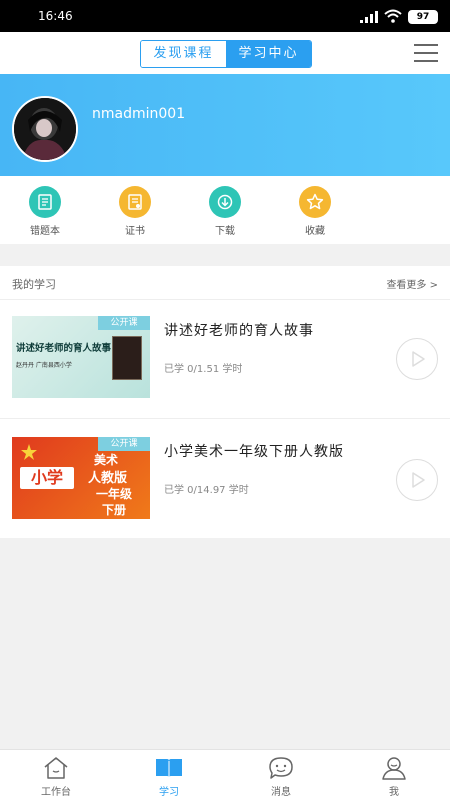 This screenshot has height=800, width=450. Describe the element at coordinates (268, 54) in the screenshot. I see `tab-learning-center: 学习中心` at that location.